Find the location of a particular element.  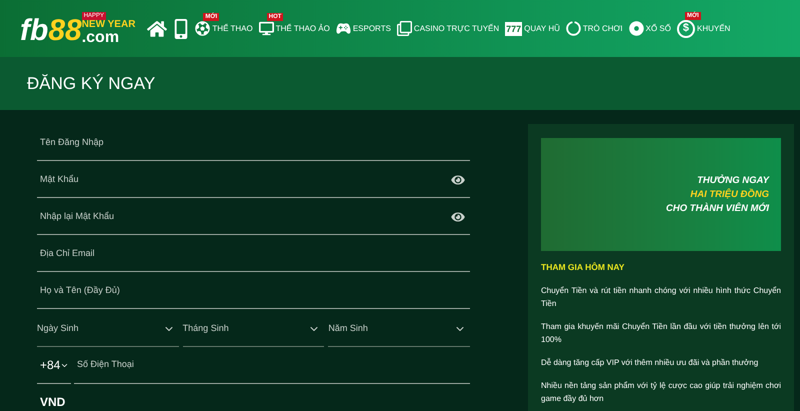

promo-heading: THAM GIA HÔM NAY is located at coordinates (583, 267).